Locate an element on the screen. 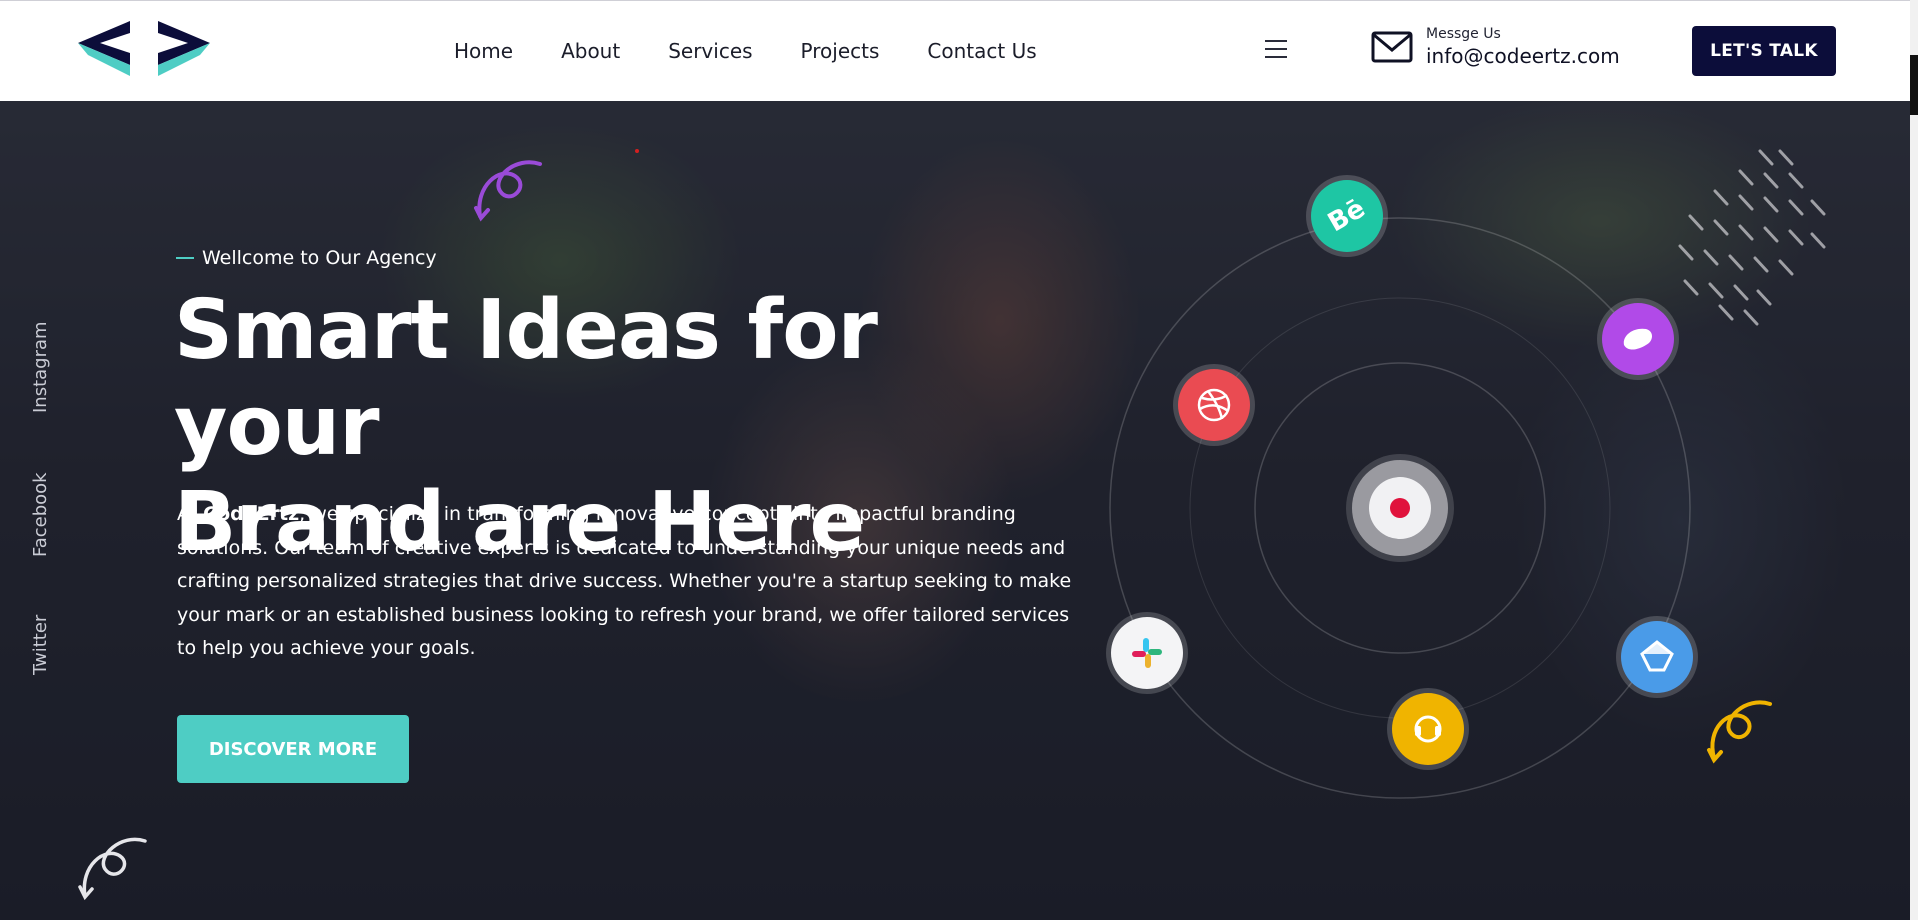  support-icon is located at coordinates (1428, 729).